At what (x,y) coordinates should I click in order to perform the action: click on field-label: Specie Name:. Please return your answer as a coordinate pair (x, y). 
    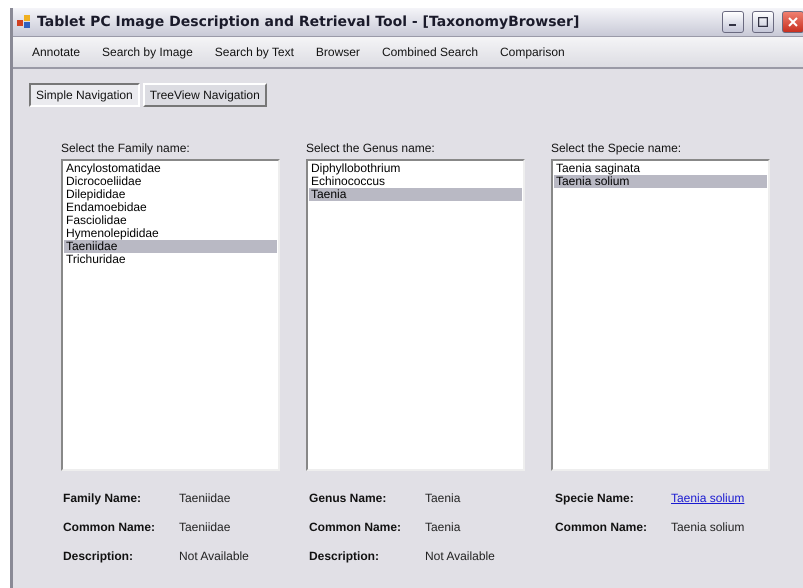
    Looking at the image, I should click on (595, 498).